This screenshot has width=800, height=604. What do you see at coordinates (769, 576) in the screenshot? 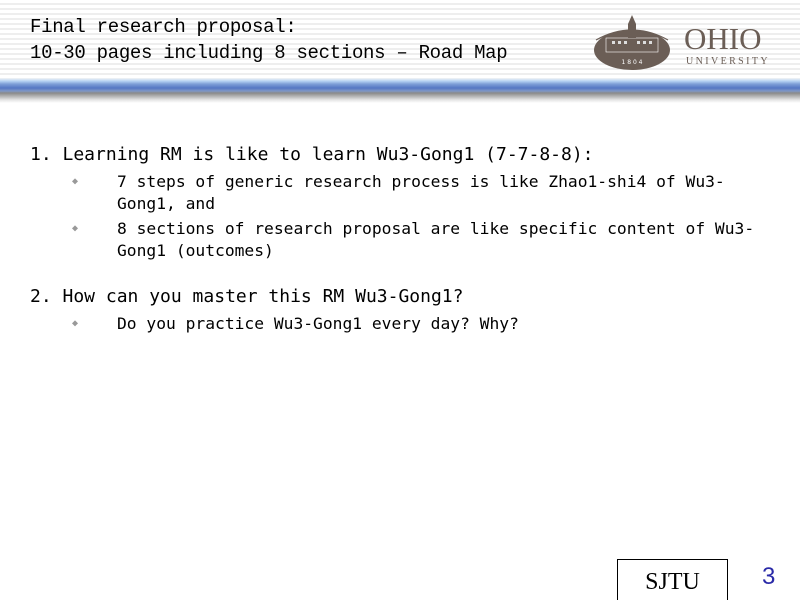
I see `page-number: 3` at bounding box center [769, 576].